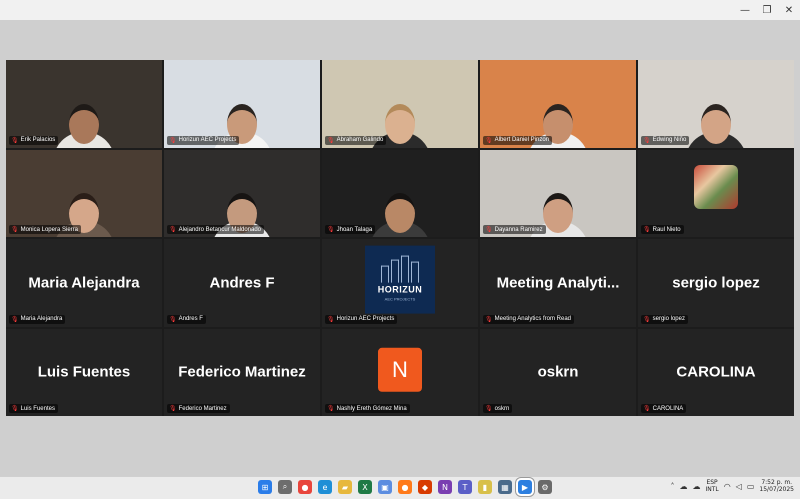  I want to click on participant-display-name: Maria Alejandra, so click(84, 283).